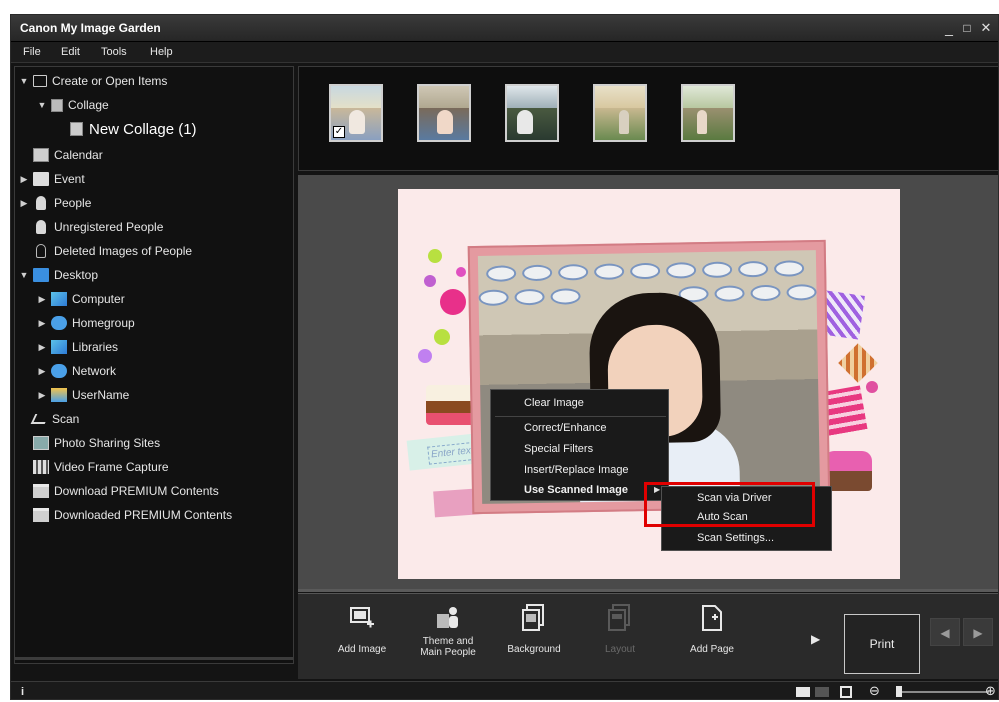 The width and height of the screenshot is (999, 702). Describe the element at coordinates (41, 467) in the screenshot. I see `video-frame-icon` at that location.